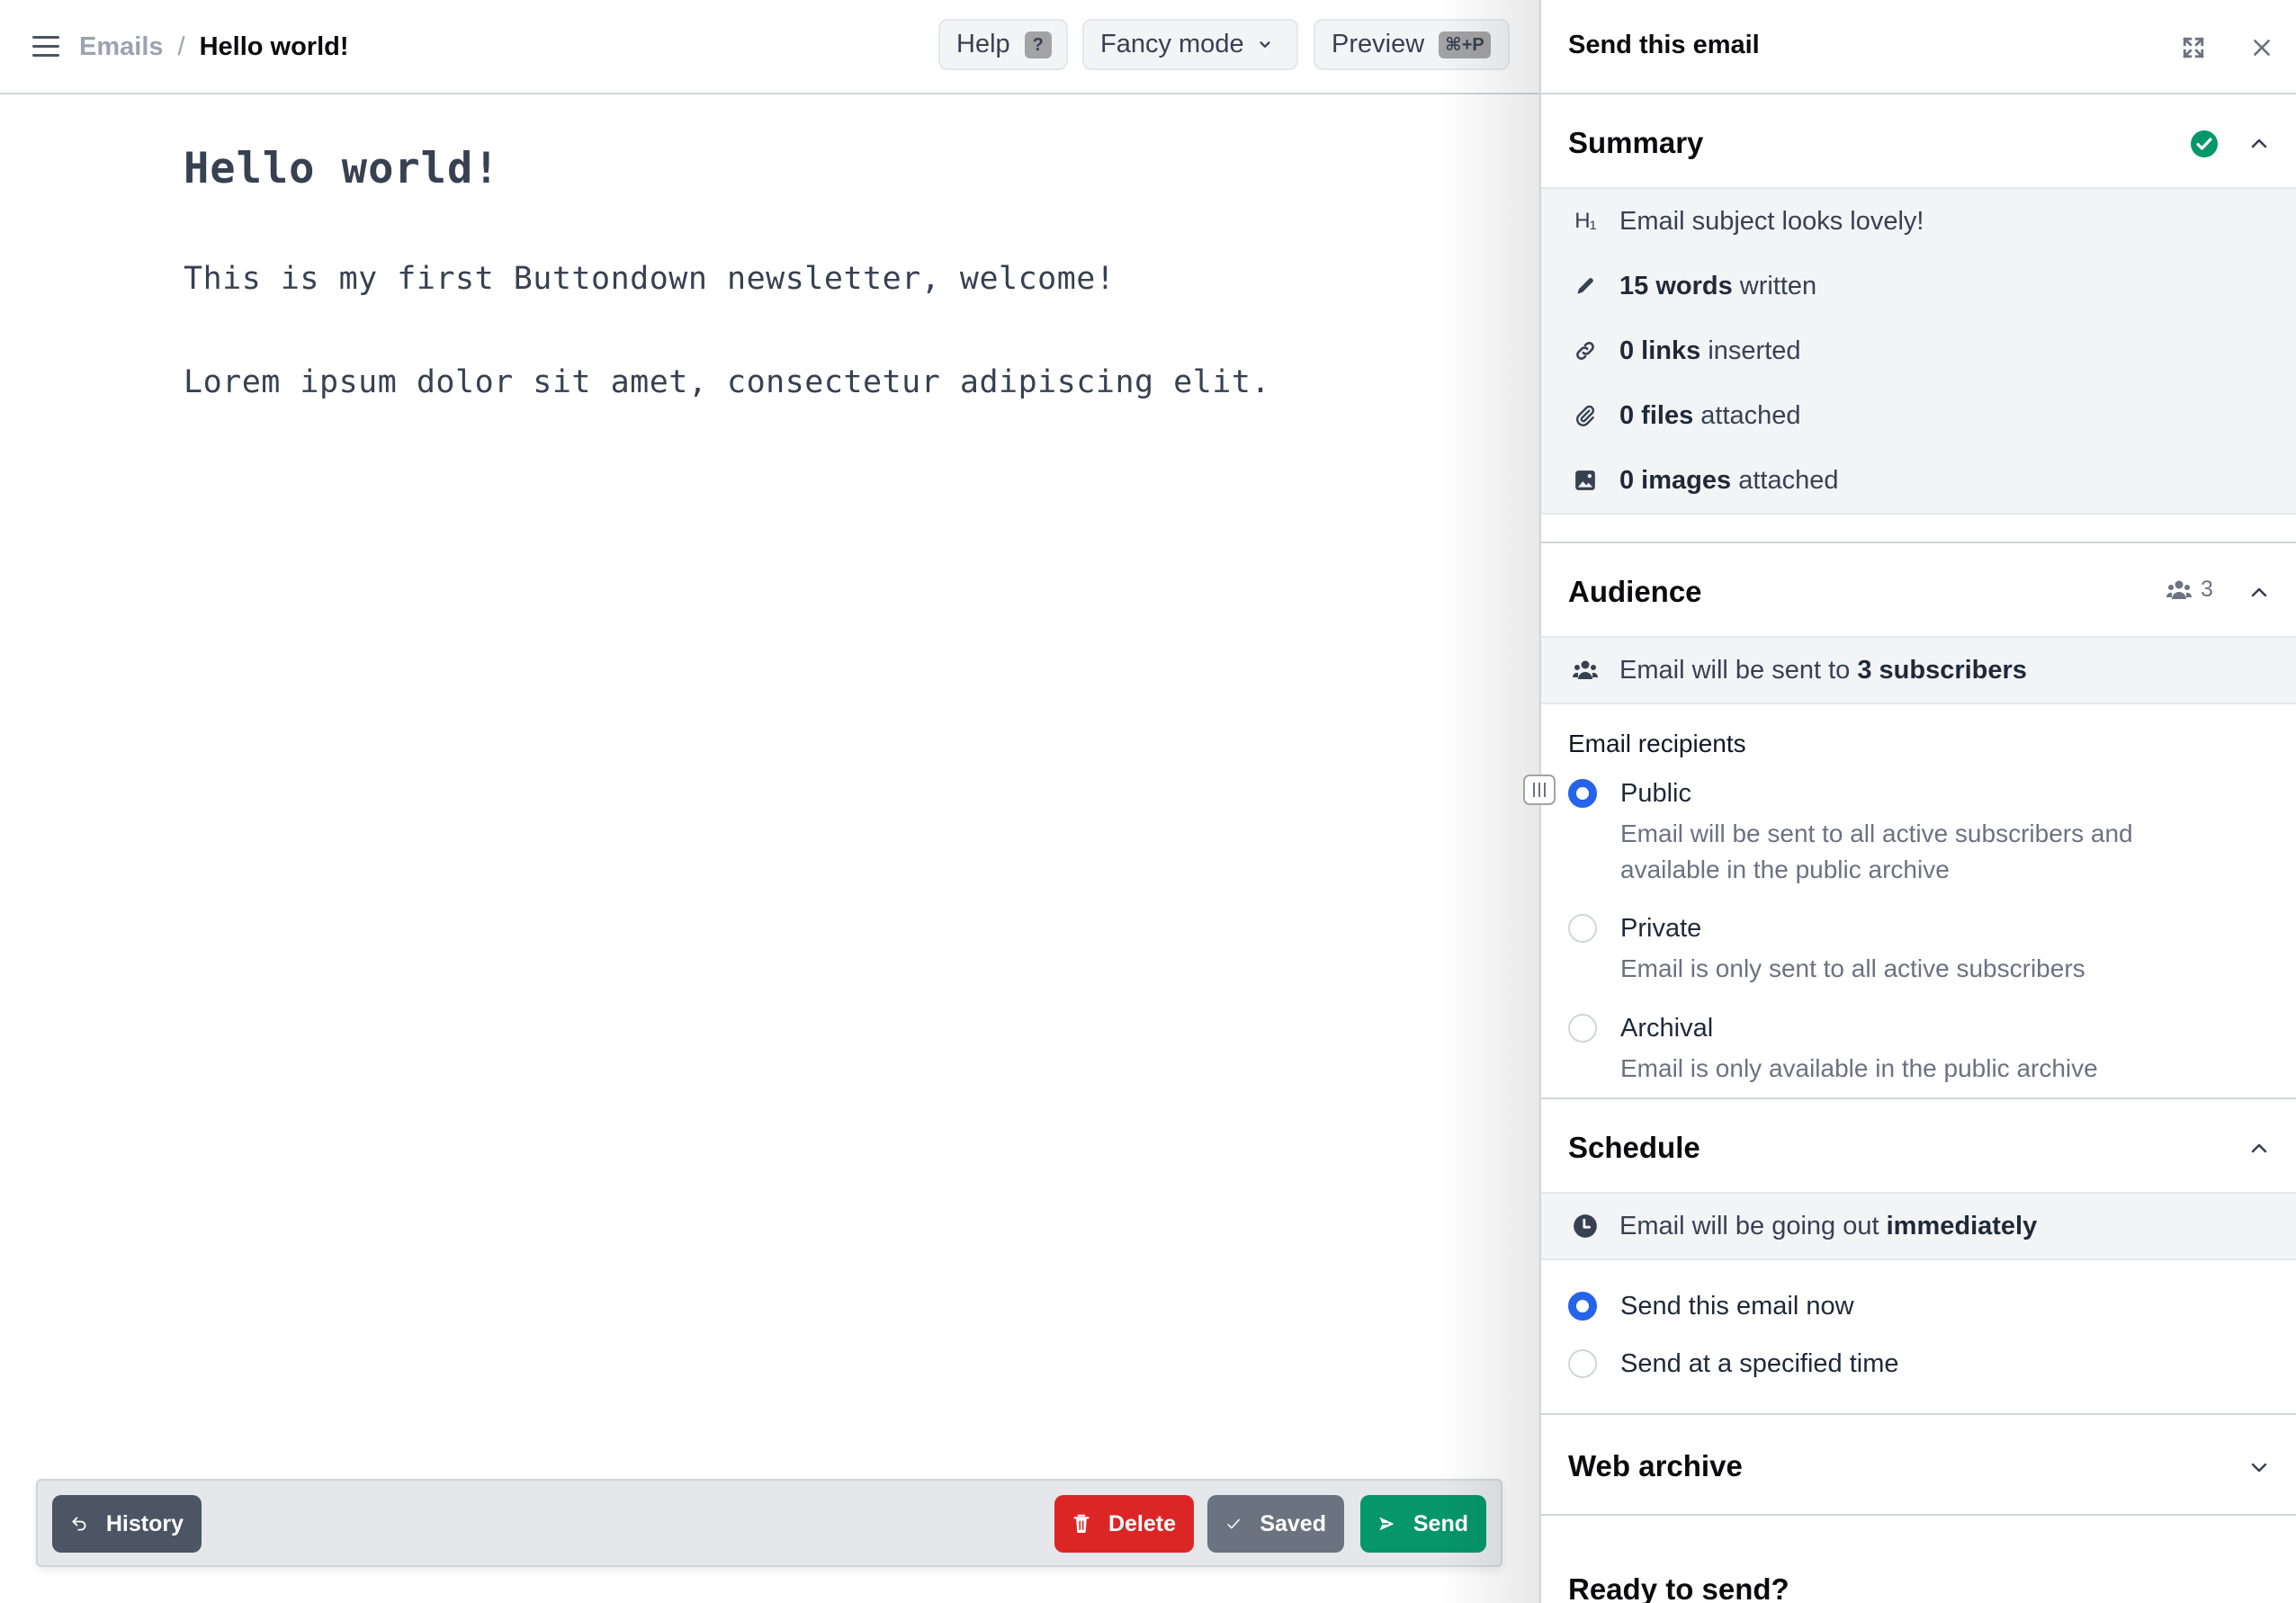 This screenshot has width=2296, height=1603. Describe the element at coordinates (1655, 1465) in the screenshot. I see `web-archive-title: Web archive` at that location.